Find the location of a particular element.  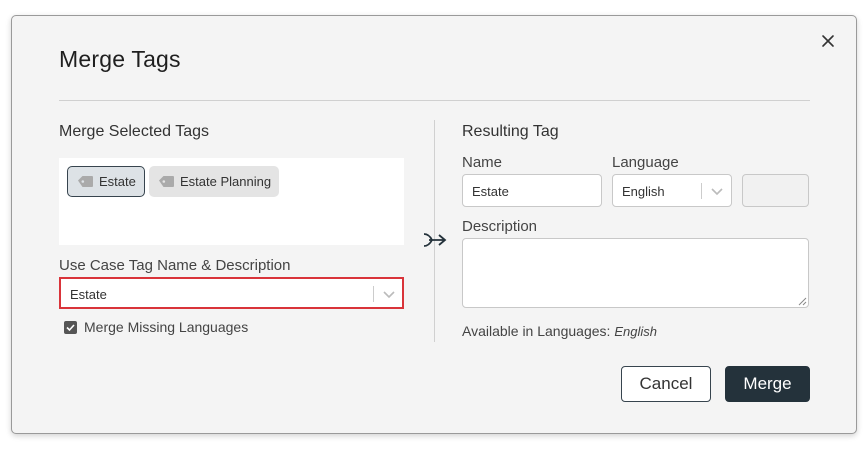

merge-selected-tags-heading: Merge Selected Tags is located at coordinates (134, 131).